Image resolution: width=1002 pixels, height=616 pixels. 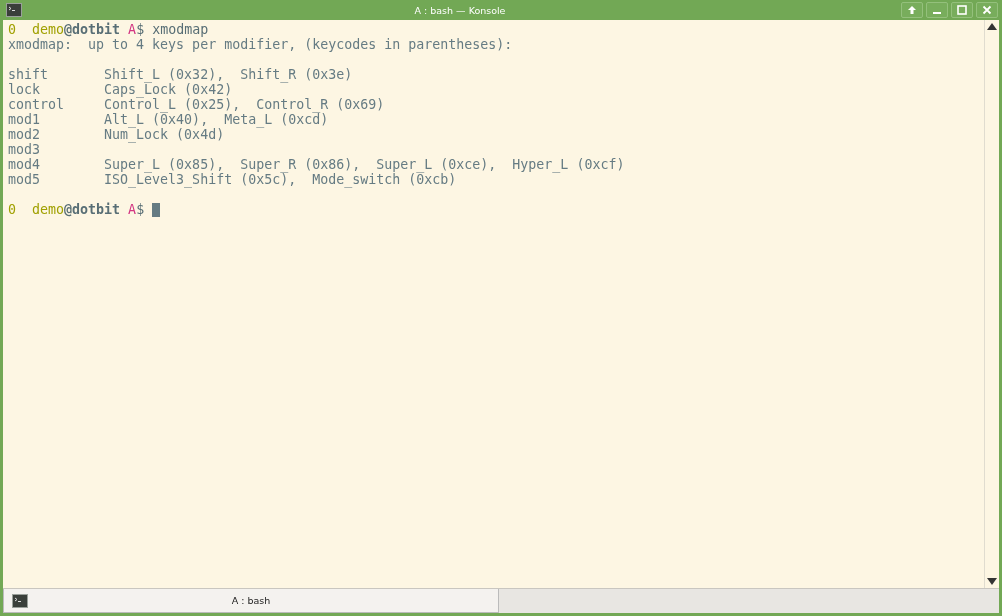 I want to click on output-line: lock Caps_Lock (0x42), so click(x=120, y=89).